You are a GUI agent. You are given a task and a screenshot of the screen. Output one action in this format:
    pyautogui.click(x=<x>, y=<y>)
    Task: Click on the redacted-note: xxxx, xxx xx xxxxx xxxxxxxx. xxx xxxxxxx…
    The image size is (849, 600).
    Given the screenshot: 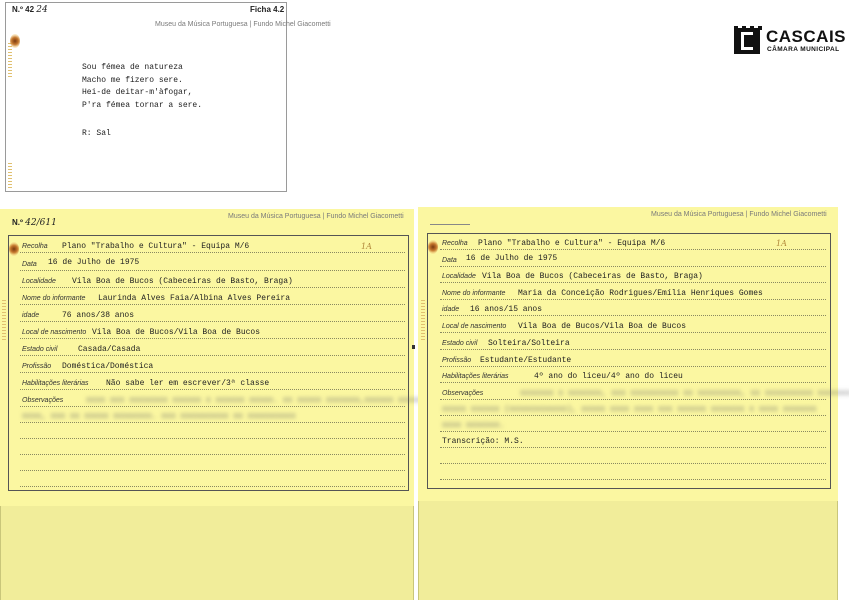 What is the action you would take?
    pyautogui.click(x=159, y=416)
    